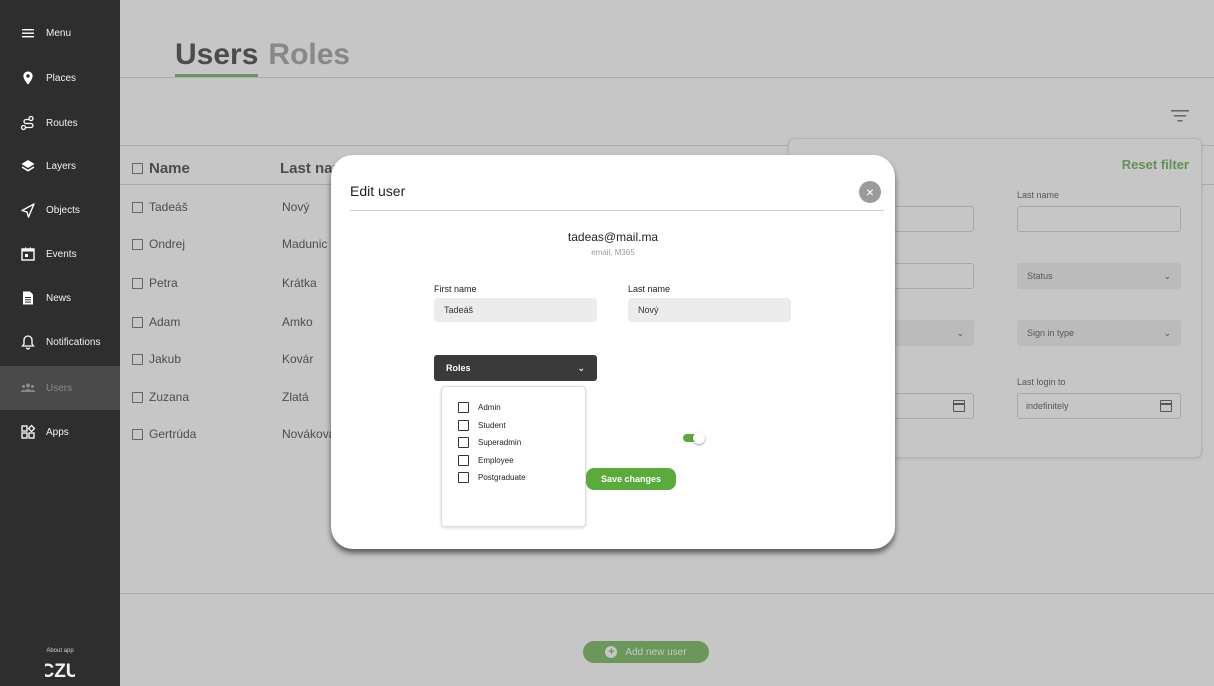  What do you see at coordinates (649, 289) in the screenshot?
I see `last-name-label: Last name` at bounding box center [649, 289].